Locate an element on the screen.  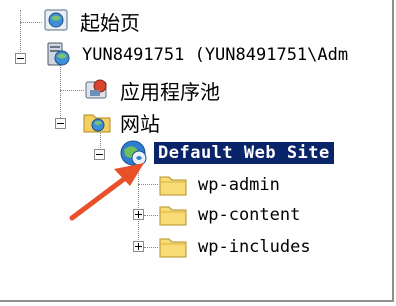
collapse-default-site-toggle is located at coordinates (99, 154).